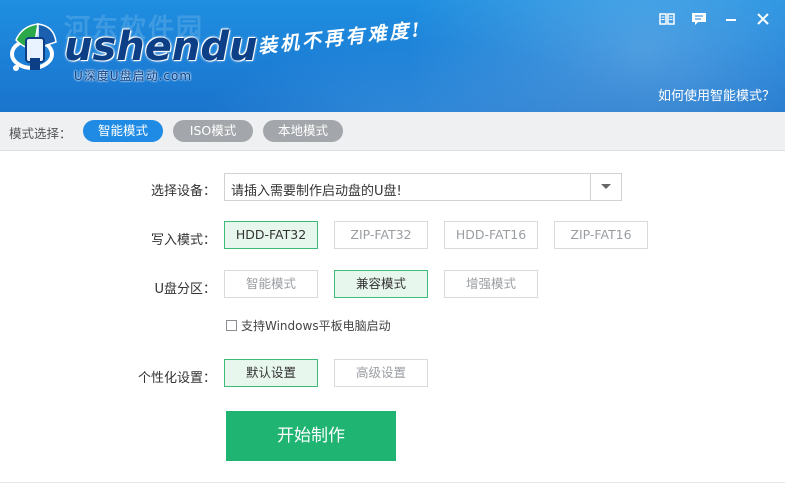 The width and height of the screenshot is (785, 490). Describe the element at coordinates (40, 133) in the screenshot. I see `mode-select-label: 模式选择：` at that location.